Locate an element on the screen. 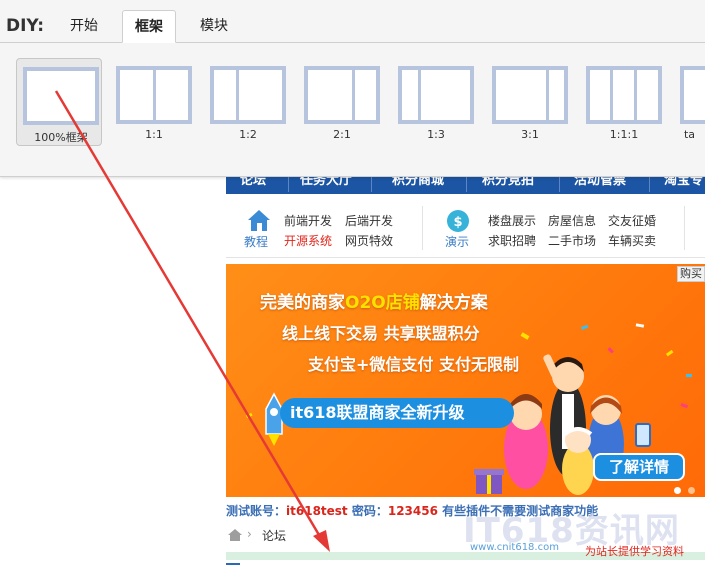 This screenshot has width=705, height=567. frame-option-1-1: 1:1 is located at coordinates (153, 102).